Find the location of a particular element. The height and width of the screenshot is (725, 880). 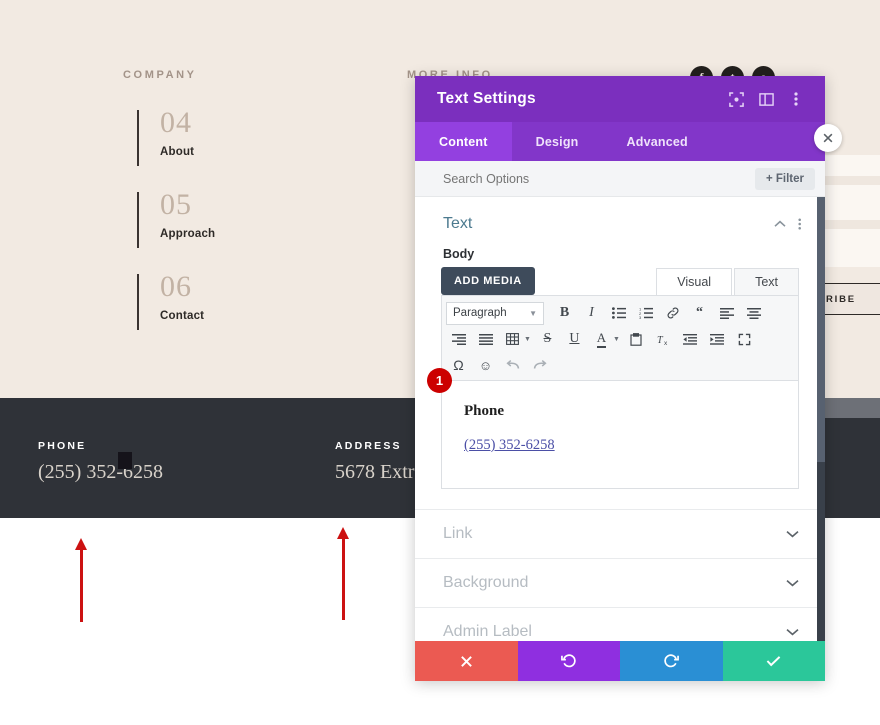

footer-contact-phone: PHONE (255) 352-6258 is located at coordinates (100, 462).